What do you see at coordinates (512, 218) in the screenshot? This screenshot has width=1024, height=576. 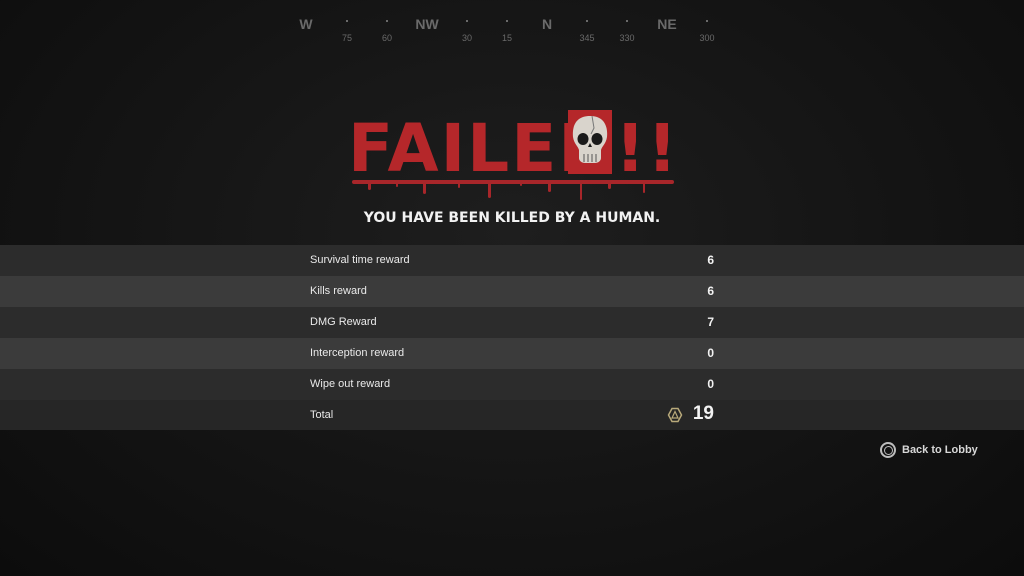 I see `death-message: YOU HAVE BEEN KILLED BY A HUMAN.` at bounding box center [512, 218].